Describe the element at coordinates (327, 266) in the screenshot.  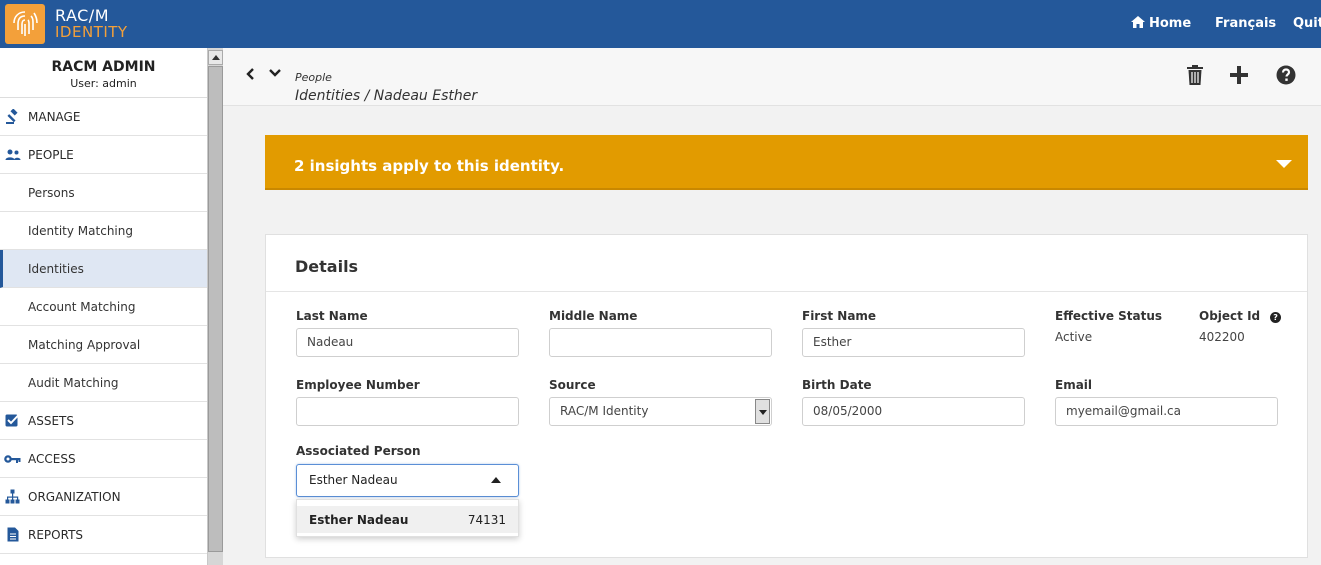
I see `details-title: Details` at that location.